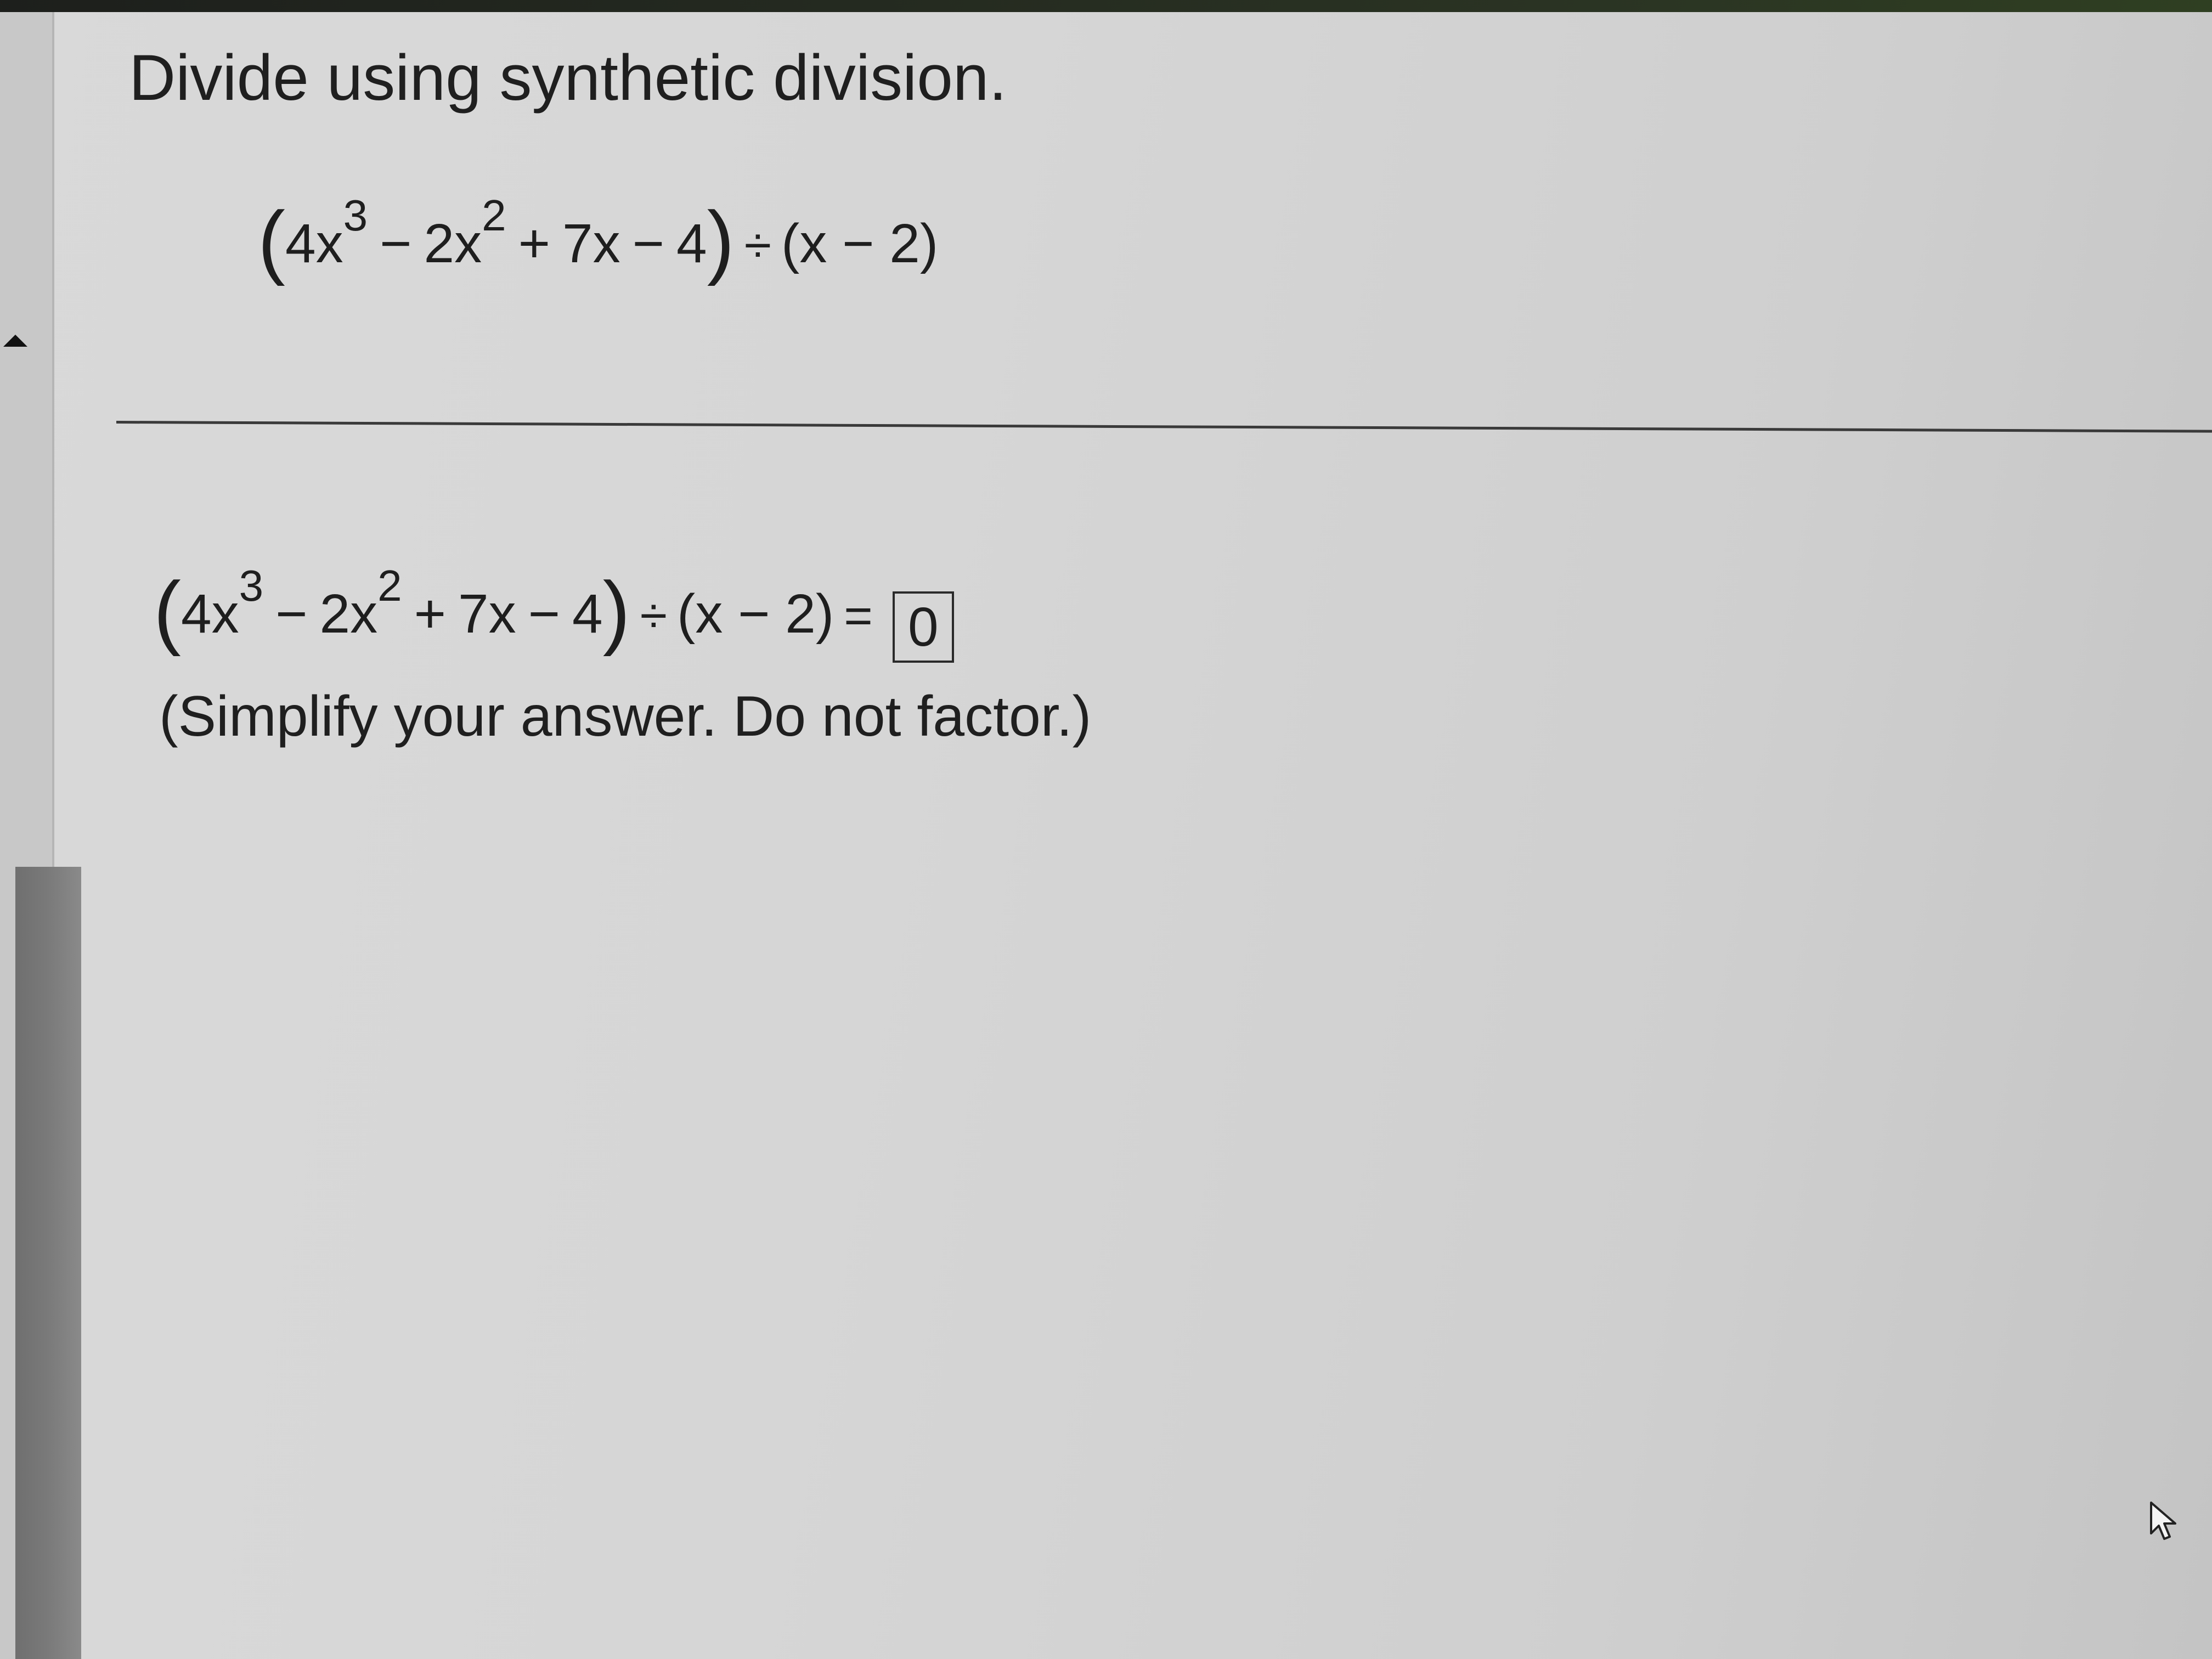  Describe the element at coordinates (625, 716) in the screenshot. I see `answer-hint: (Simplify your answer. Do not factor.)` at that location.